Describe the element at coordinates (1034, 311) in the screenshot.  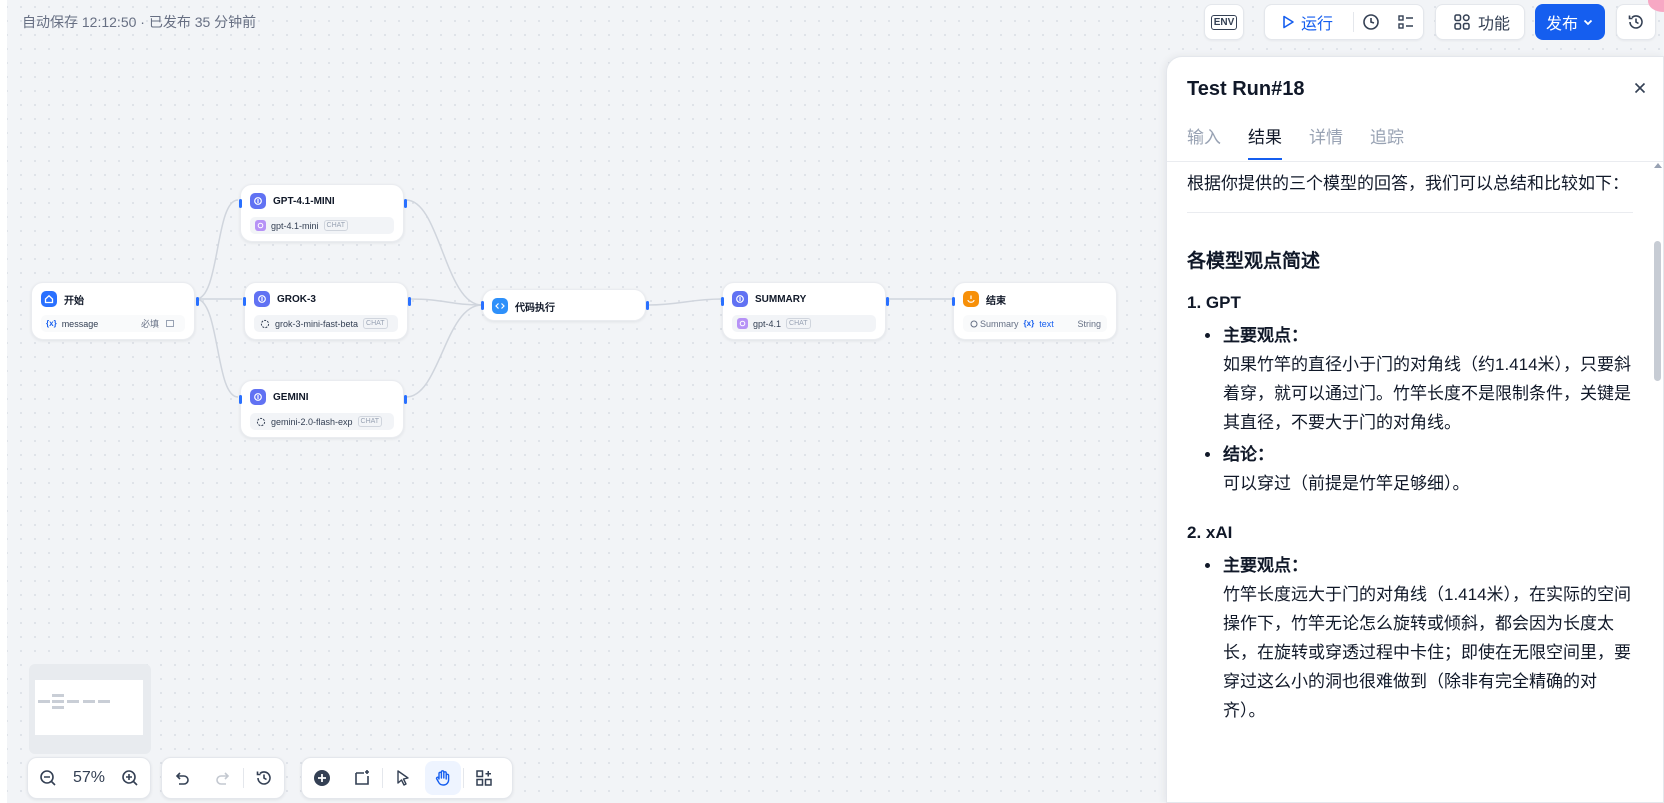
I see `node-end: 结束 Summary {x} text String` at that location.